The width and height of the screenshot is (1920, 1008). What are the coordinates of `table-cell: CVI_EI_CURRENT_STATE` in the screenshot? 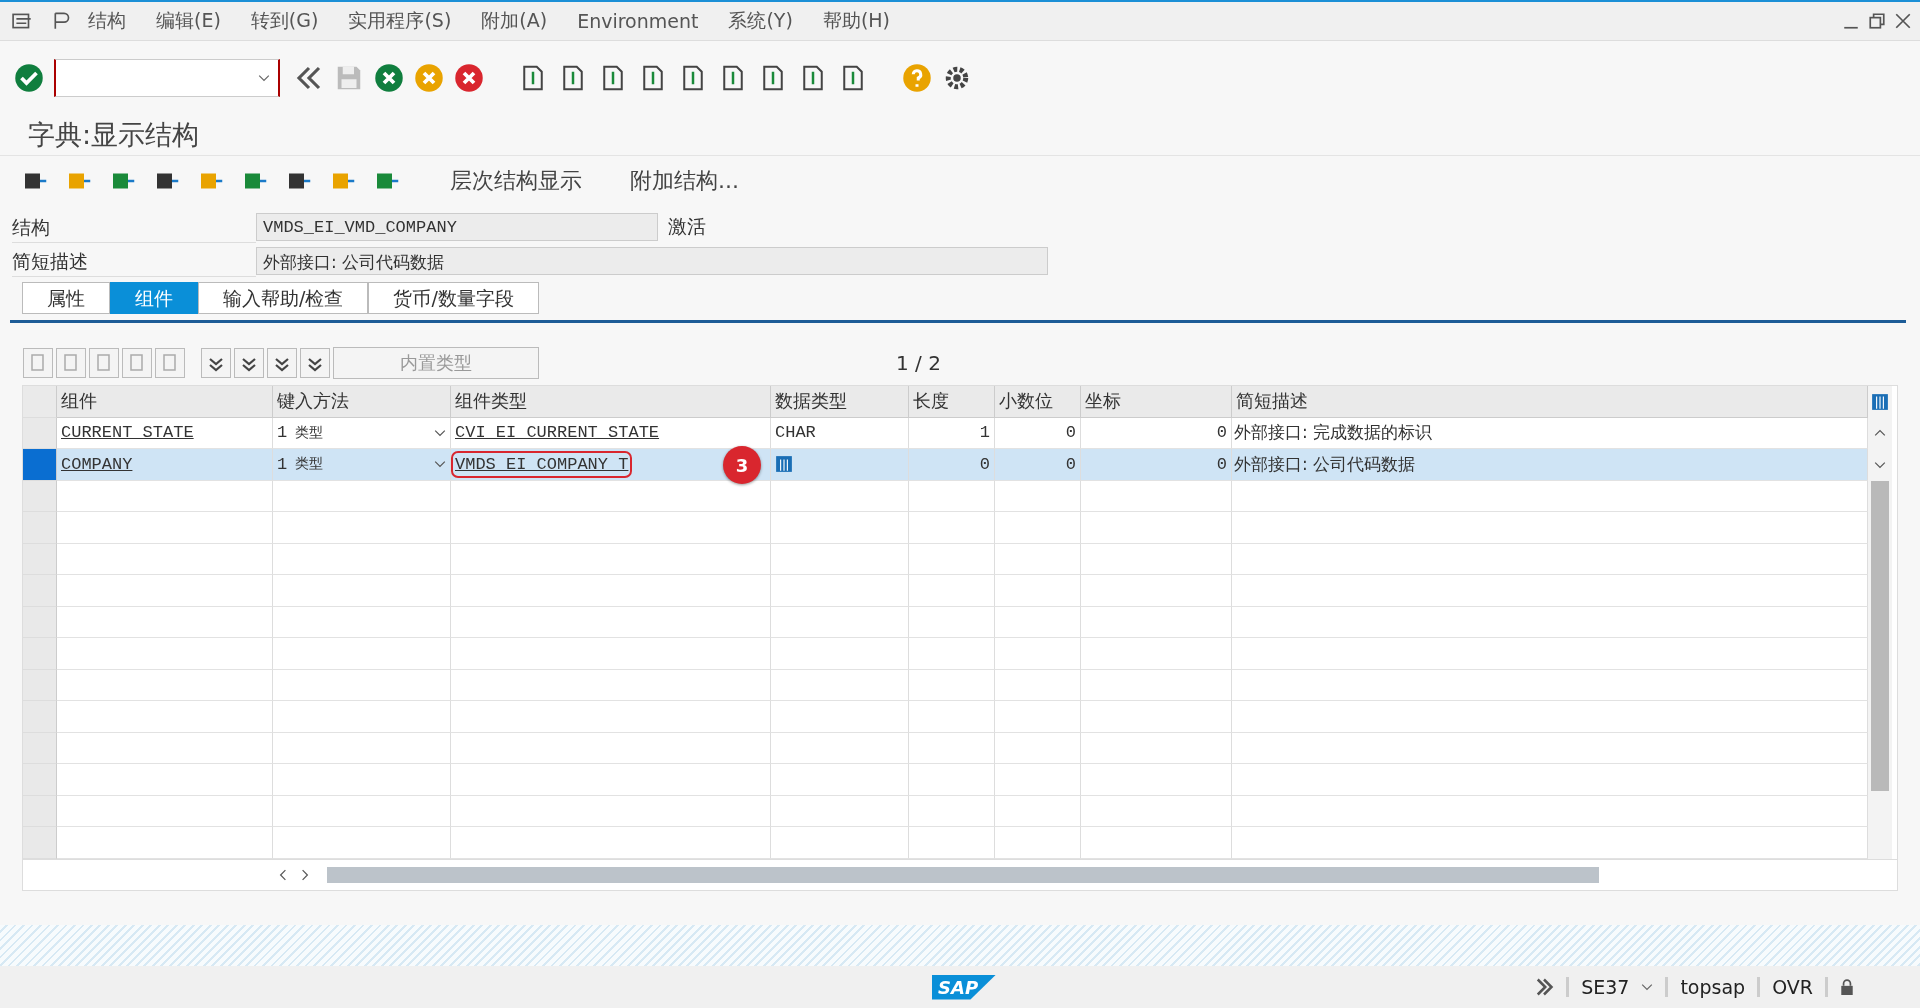 It's located at (557, 433).